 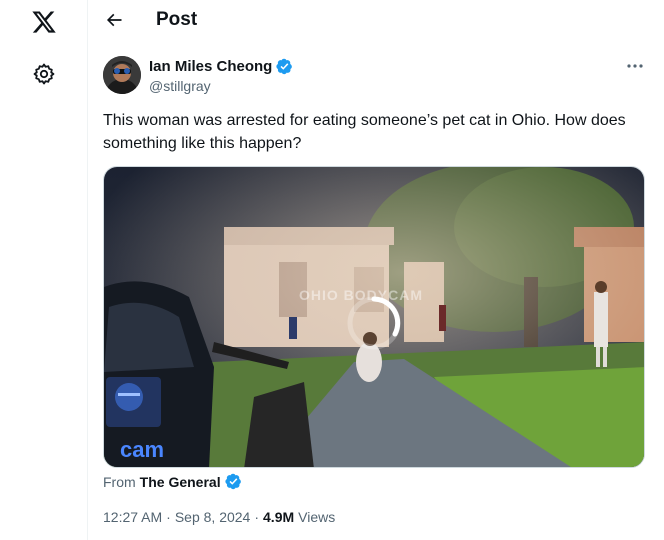 I want to click on author-avatar, so click(x=122, y=75).